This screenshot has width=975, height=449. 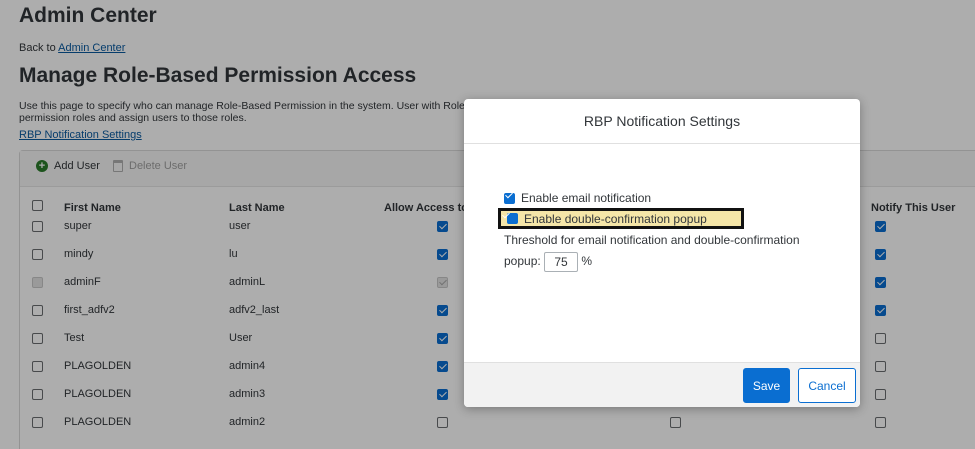 What do you see at coordinates (561, 261) in the screenshot?
I see `threshold-input: 75` at bounding box center [561, 261].